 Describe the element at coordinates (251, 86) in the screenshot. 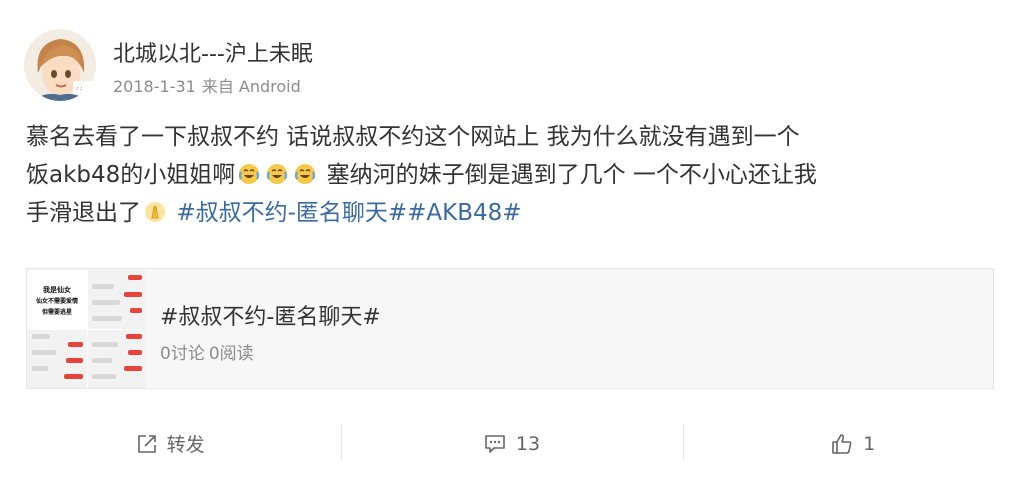

I see `post-source: 来自 Android` at that location.